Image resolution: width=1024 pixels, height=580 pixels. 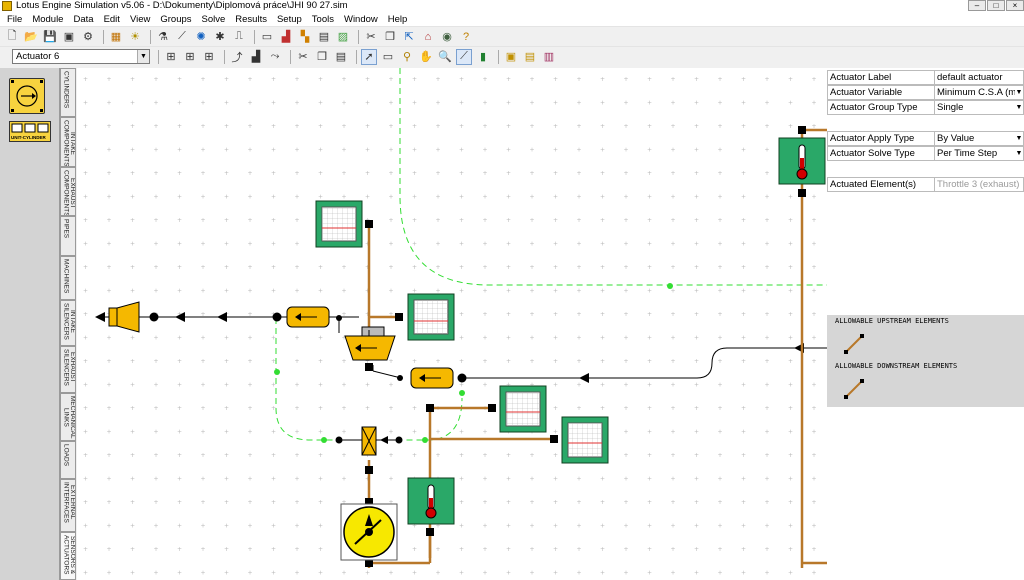 What do you see at coordinates (464, 56) in the screenshot?
I see `connect-icon: ⟋` at bounding box center [464, 56].